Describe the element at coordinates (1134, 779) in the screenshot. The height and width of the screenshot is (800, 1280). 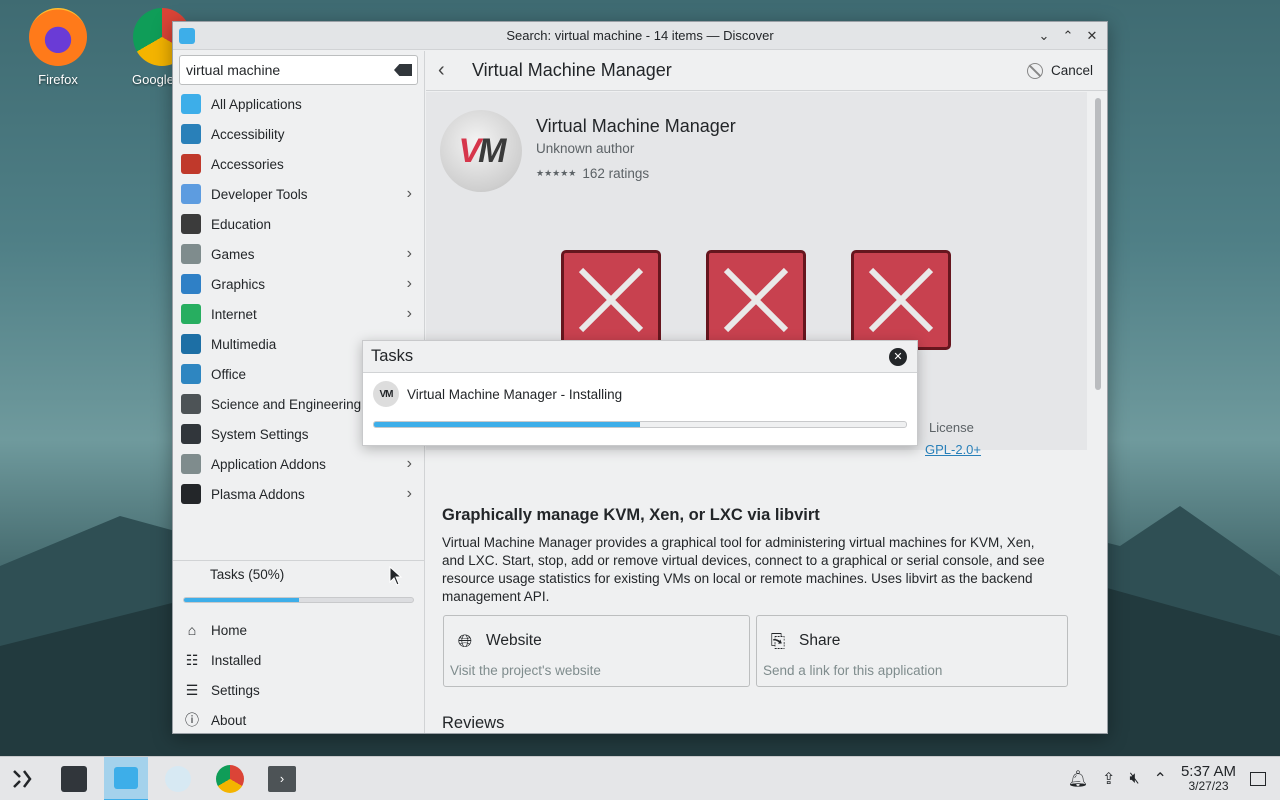
I see `volume-muted-icon: 🔇︎` at that location.